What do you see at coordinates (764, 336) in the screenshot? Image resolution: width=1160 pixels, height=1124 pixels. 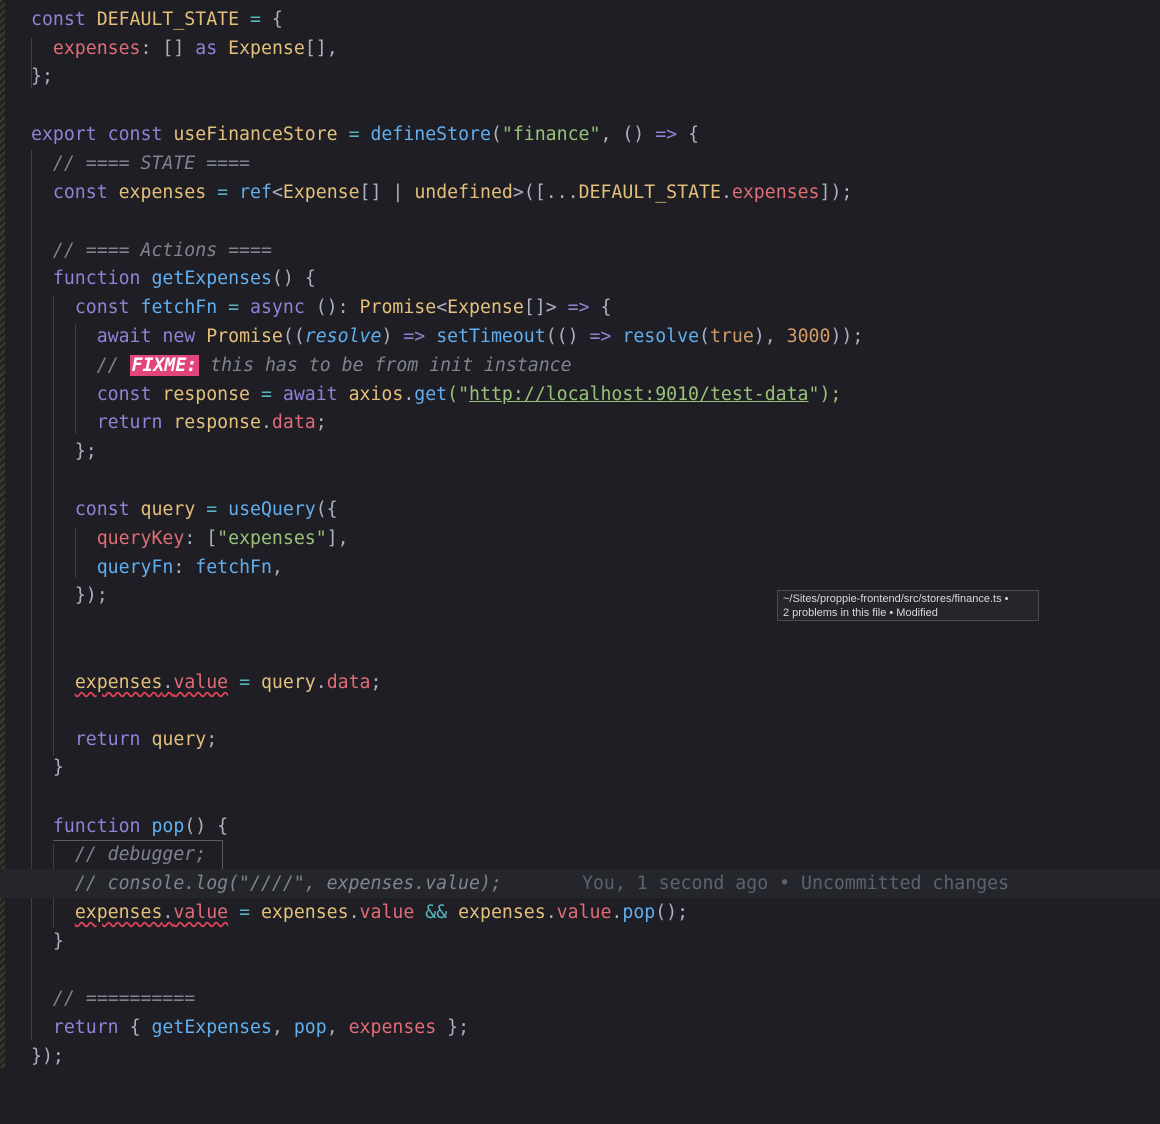 I see `token: ),` at bounding box center [764, 336].